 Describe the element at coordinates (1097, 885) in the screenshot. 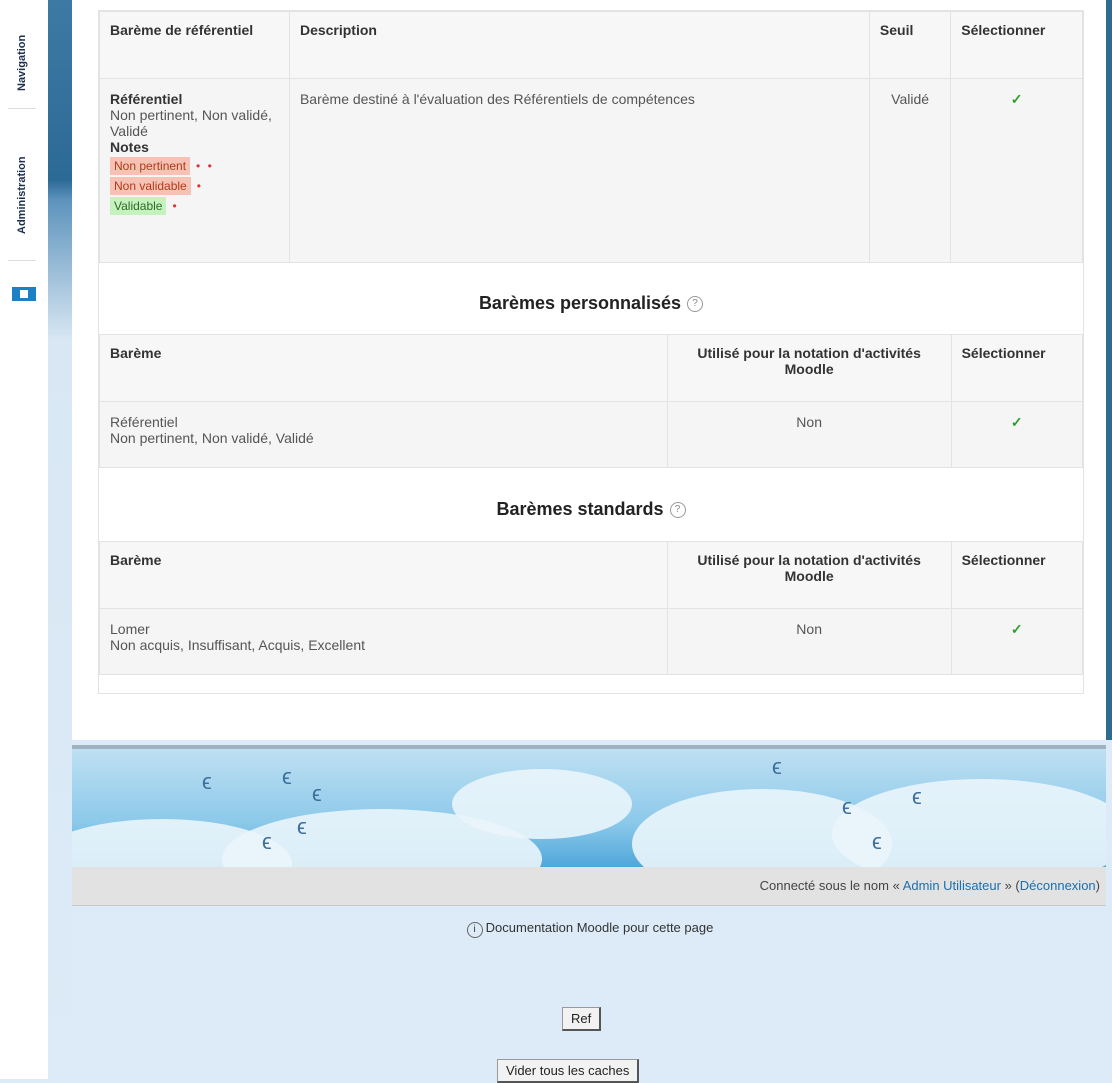

I see `login-suffix: )` at that location.